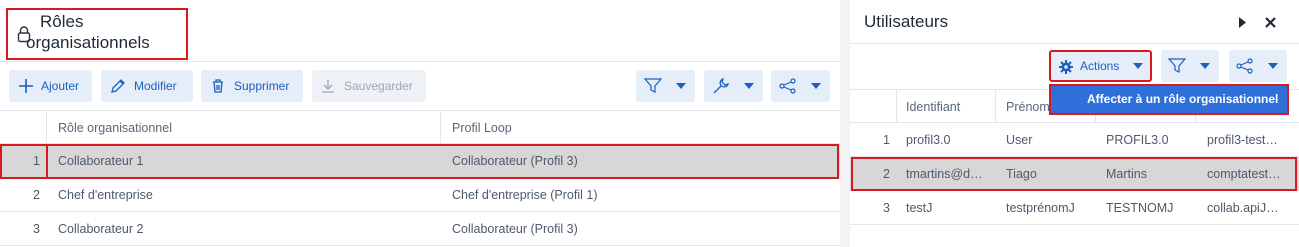  I want to click on panel-title-highlight: Rôles organisationnels, so click(97, 34).